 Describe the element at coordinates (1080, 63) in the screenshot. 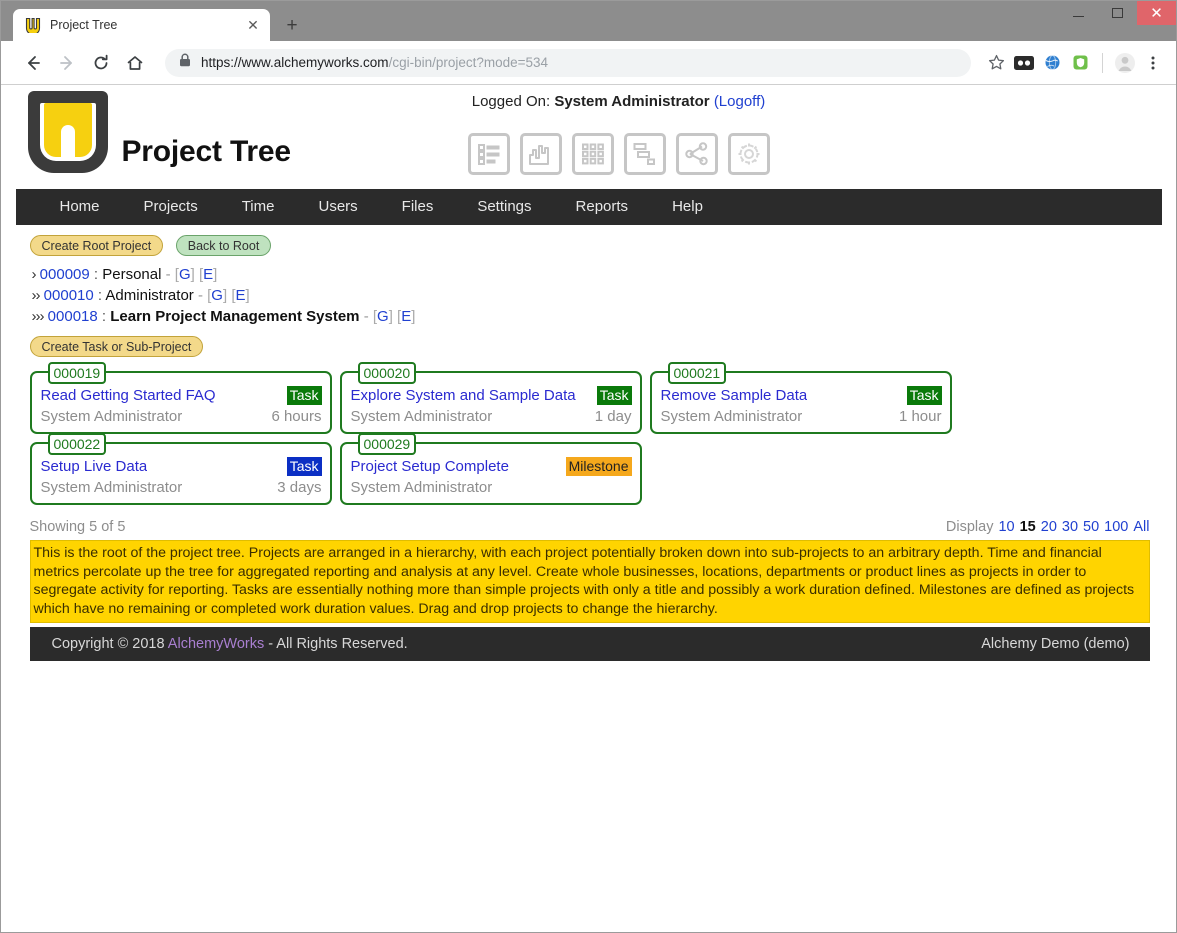

I see `shield-icon` at that location.